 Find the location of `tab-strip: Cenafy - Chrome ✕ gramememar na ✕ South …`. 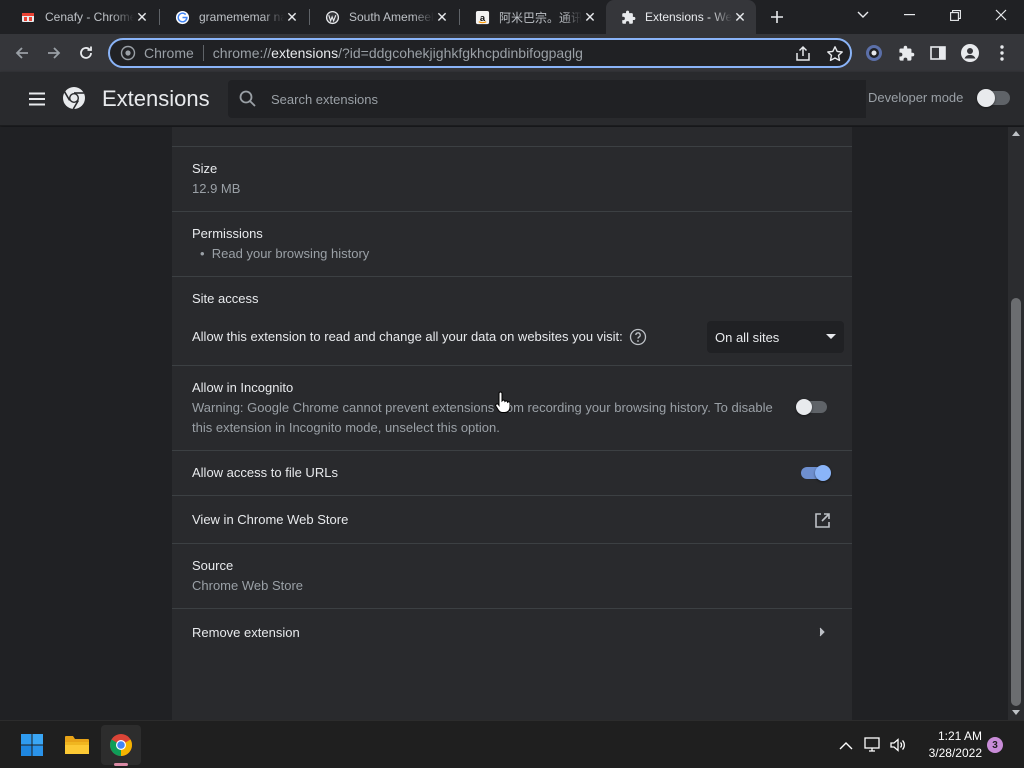

tab-strip: Cenafy - Chrome ✕ gramememar na ✕ South … is located at coordinates (512, 17).